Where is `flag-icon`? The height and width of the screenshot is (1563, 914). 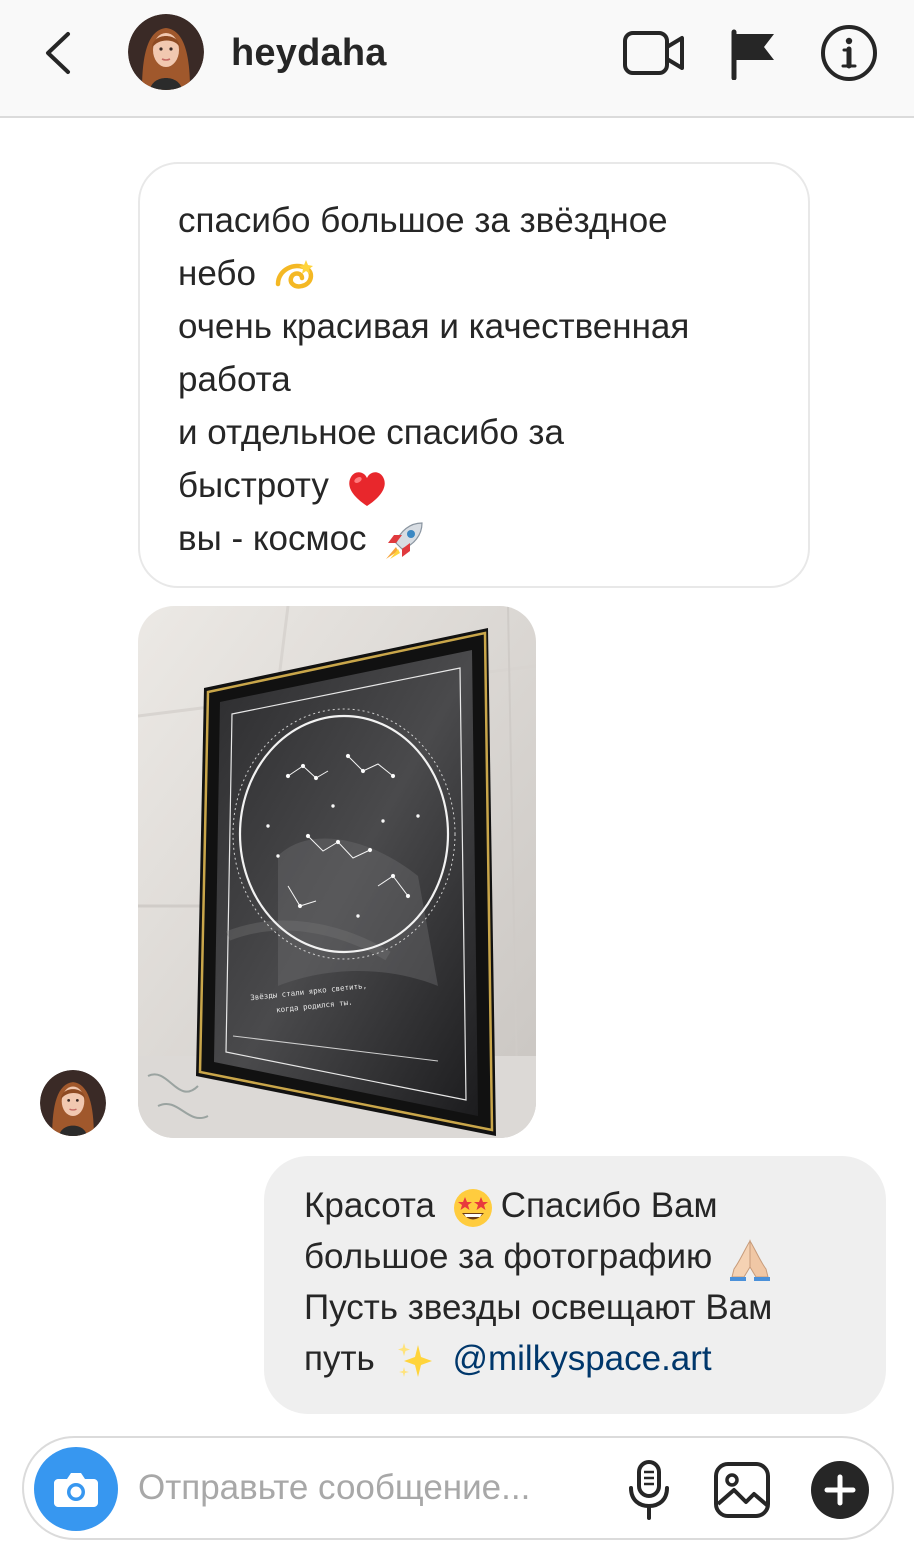
flag-icon is located at coordinates (752, 55).